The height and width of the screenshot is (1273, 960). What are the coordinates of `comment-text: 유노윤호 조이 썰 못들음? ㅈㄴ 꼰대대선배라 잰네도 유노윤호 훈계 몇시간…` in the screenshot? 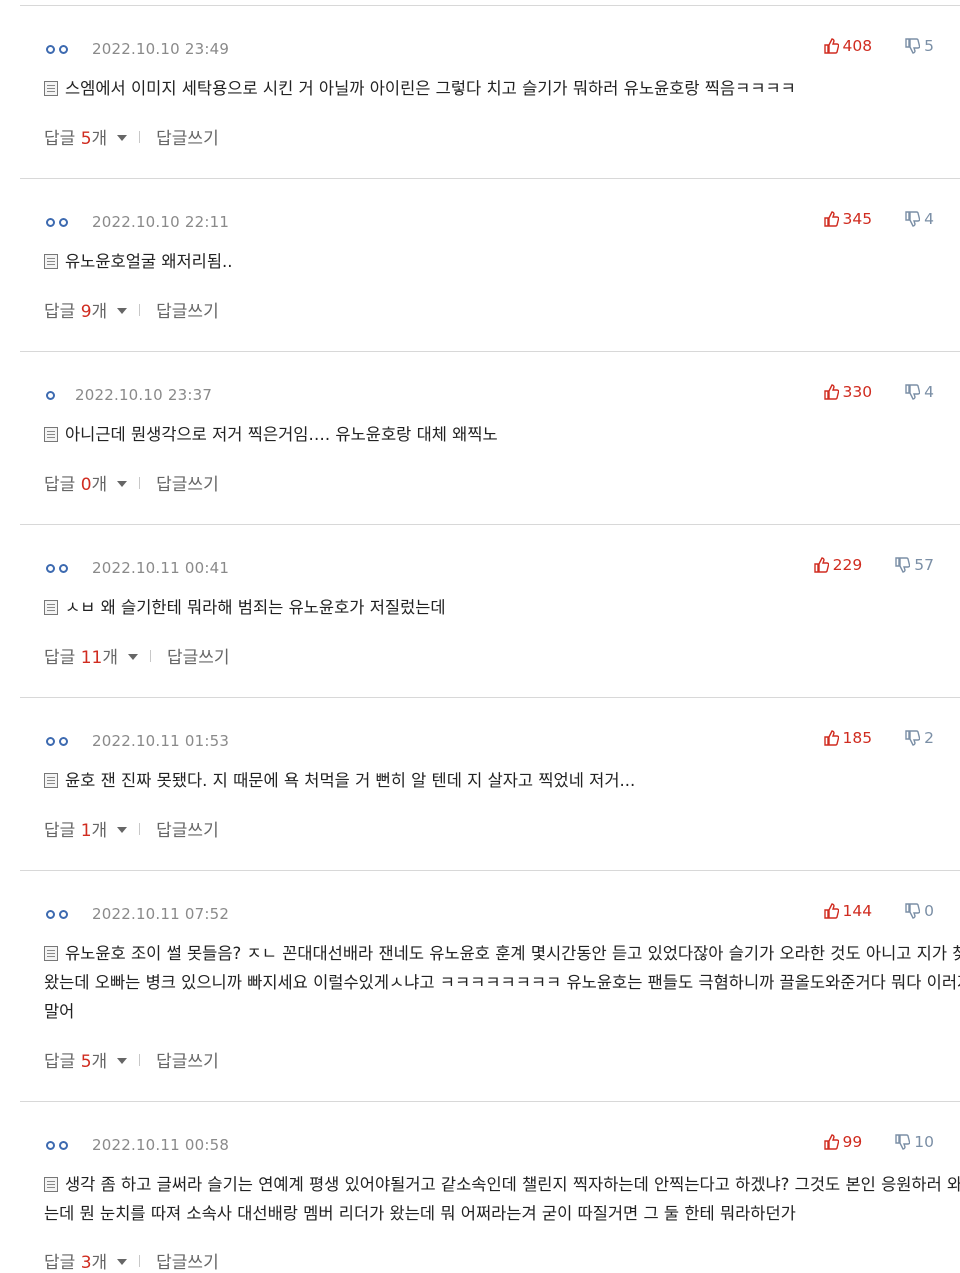 It's located at (502, 982).